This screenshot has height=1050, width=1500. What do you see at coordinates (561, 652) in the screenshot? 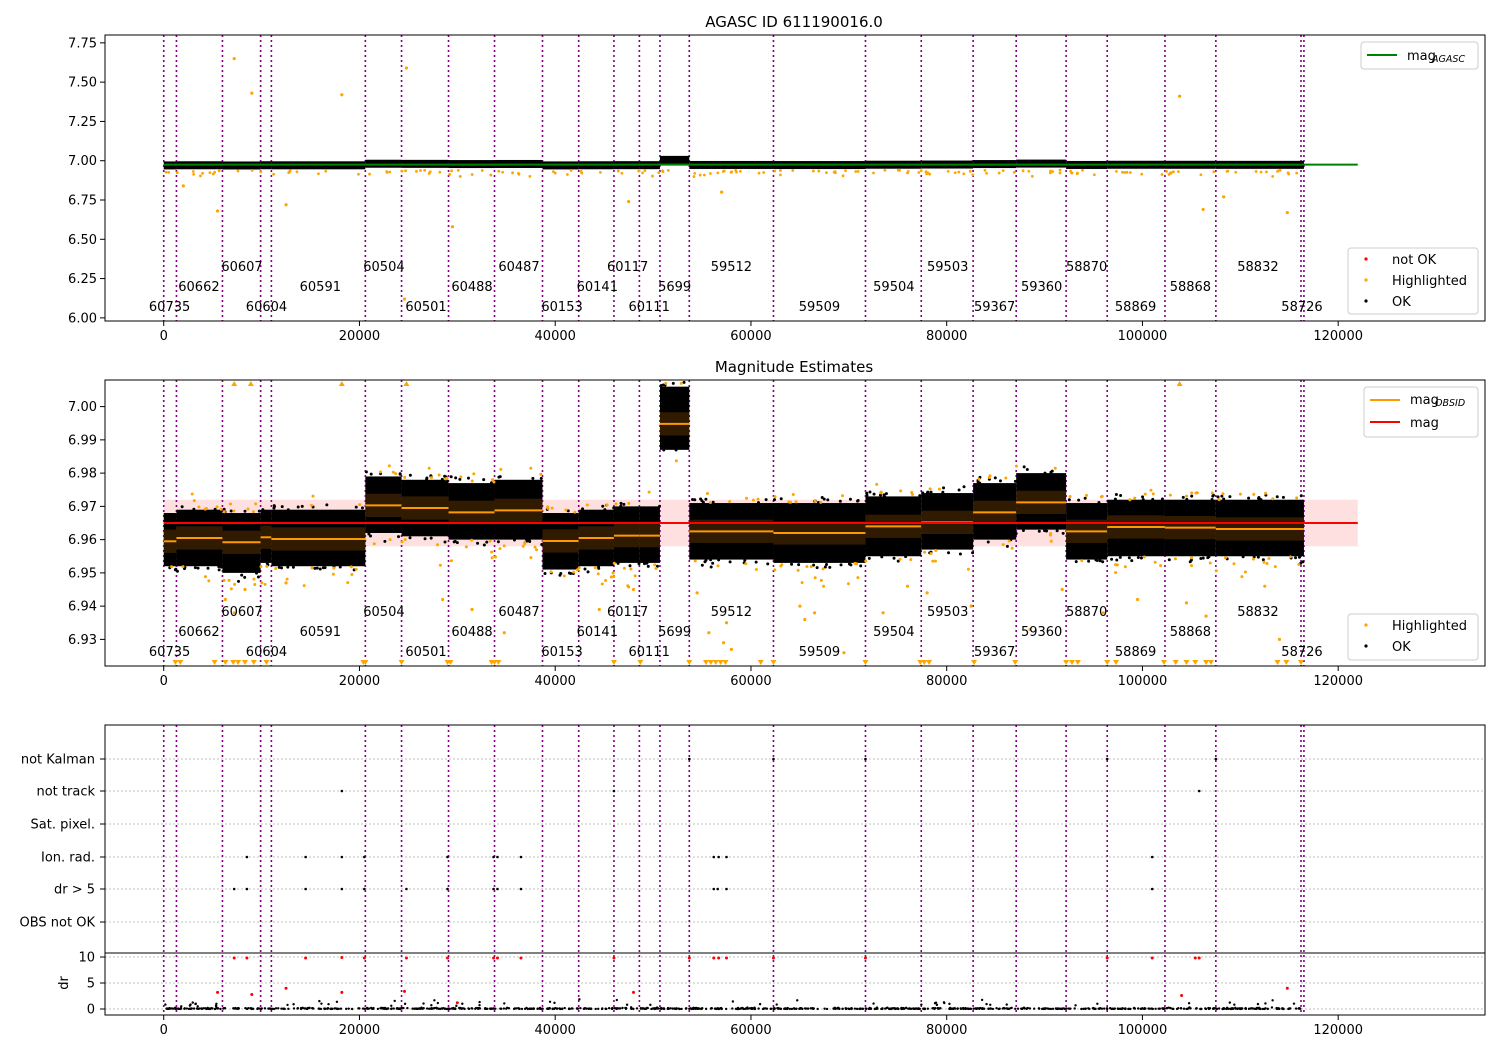
I see `obsid-label: 60153` at bounding box center [561, 652].